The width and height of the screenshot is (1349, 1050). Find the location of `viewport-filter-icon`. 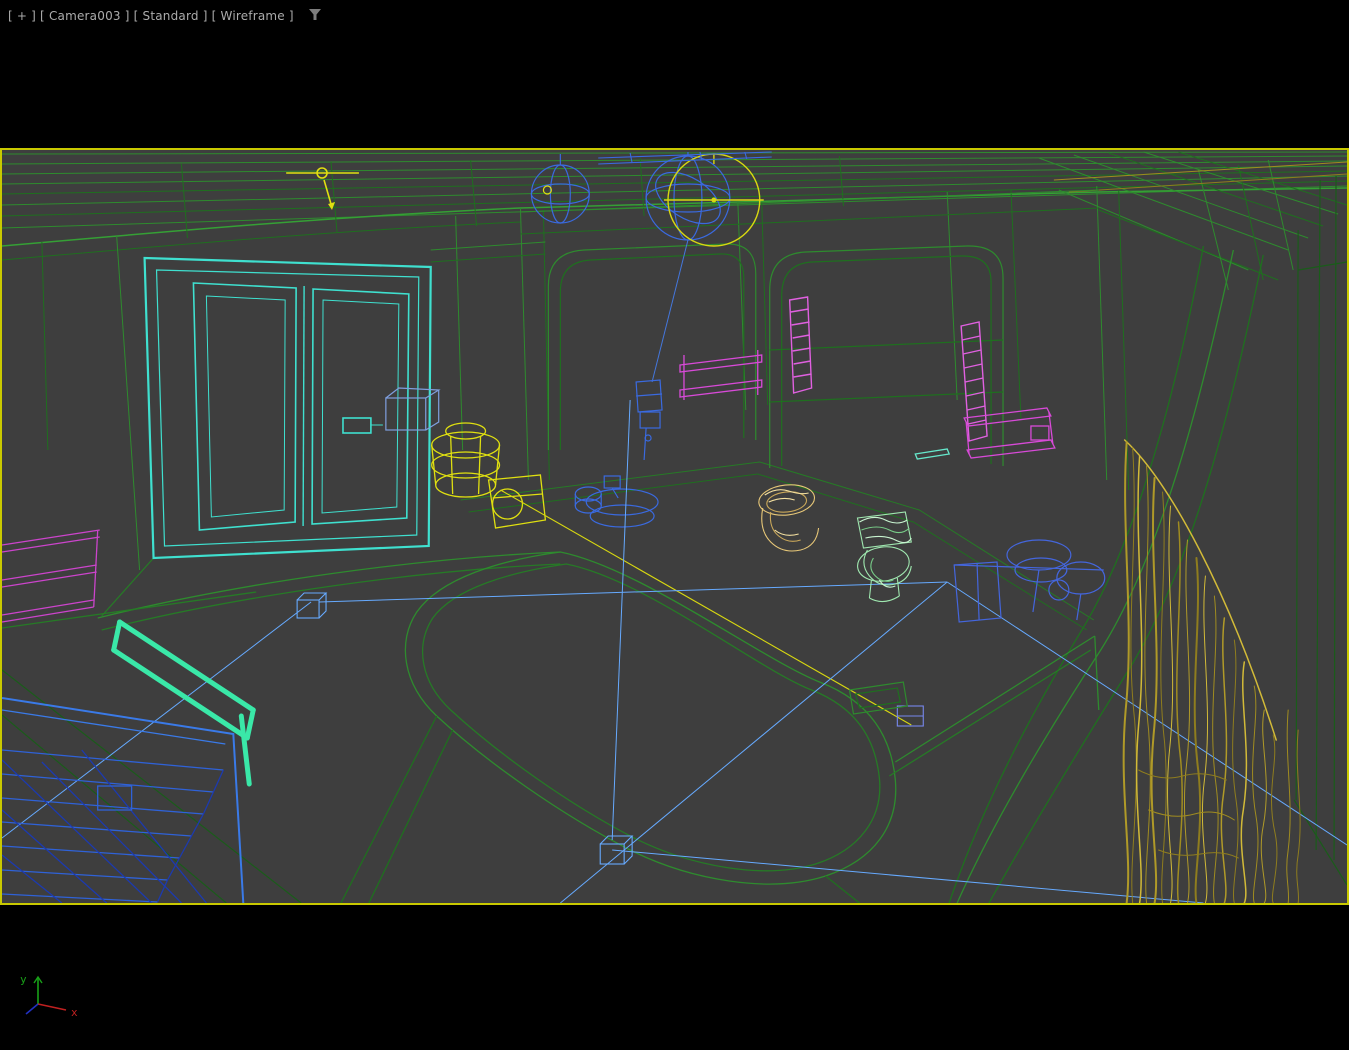

viewport-filter-icon is located at coordinates (315, 16).